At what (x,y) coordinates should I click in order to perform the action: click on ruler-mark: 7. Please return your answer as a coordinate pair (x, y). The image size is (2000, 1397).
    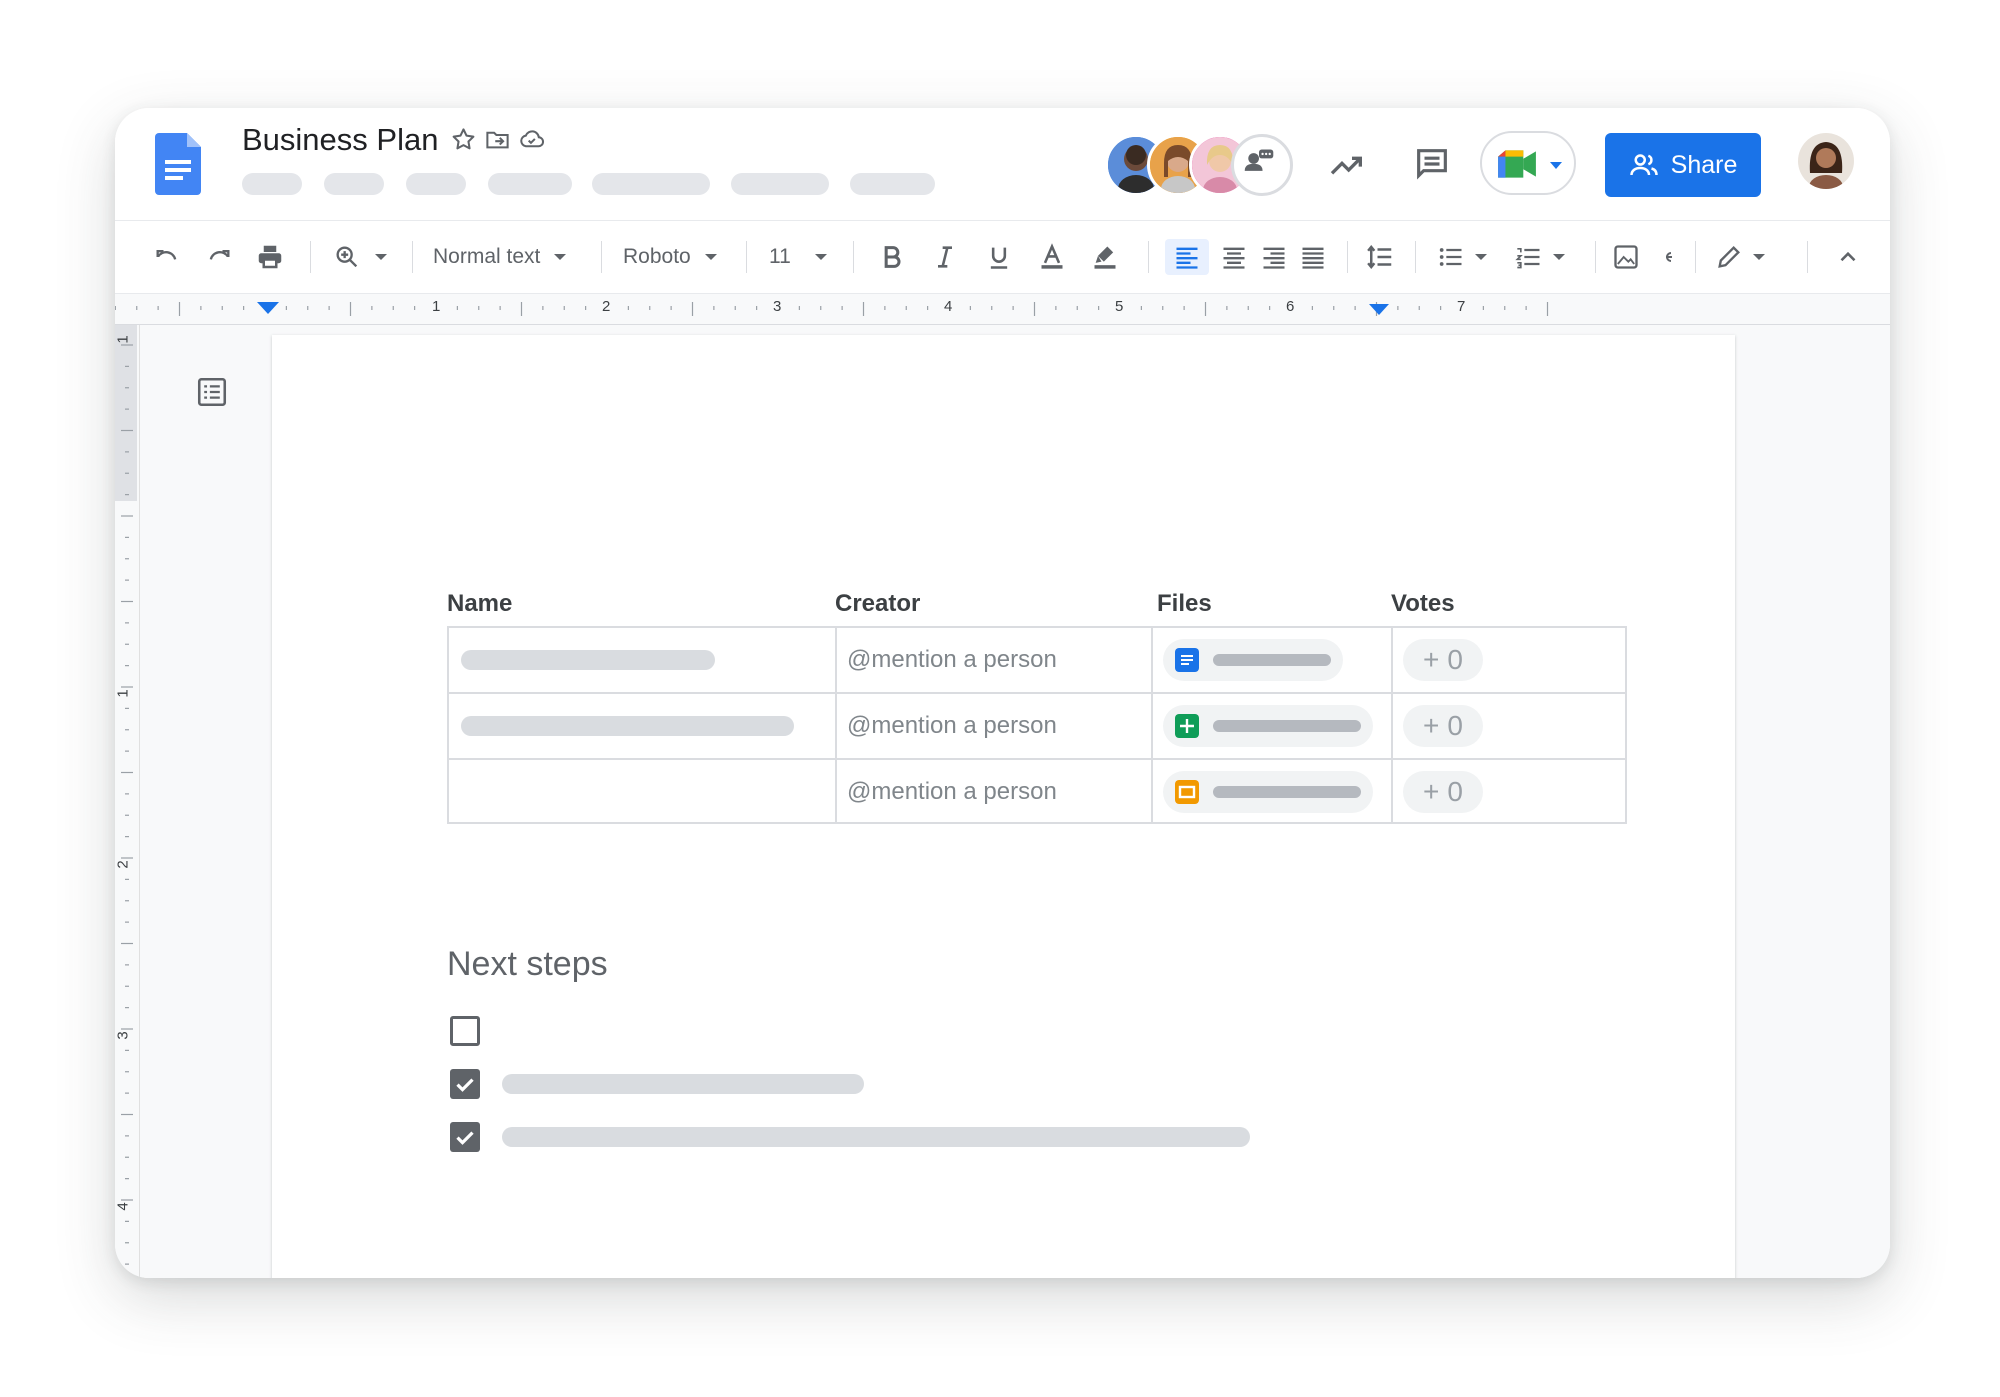
    Looking at the image, I should click on (1461, 306).